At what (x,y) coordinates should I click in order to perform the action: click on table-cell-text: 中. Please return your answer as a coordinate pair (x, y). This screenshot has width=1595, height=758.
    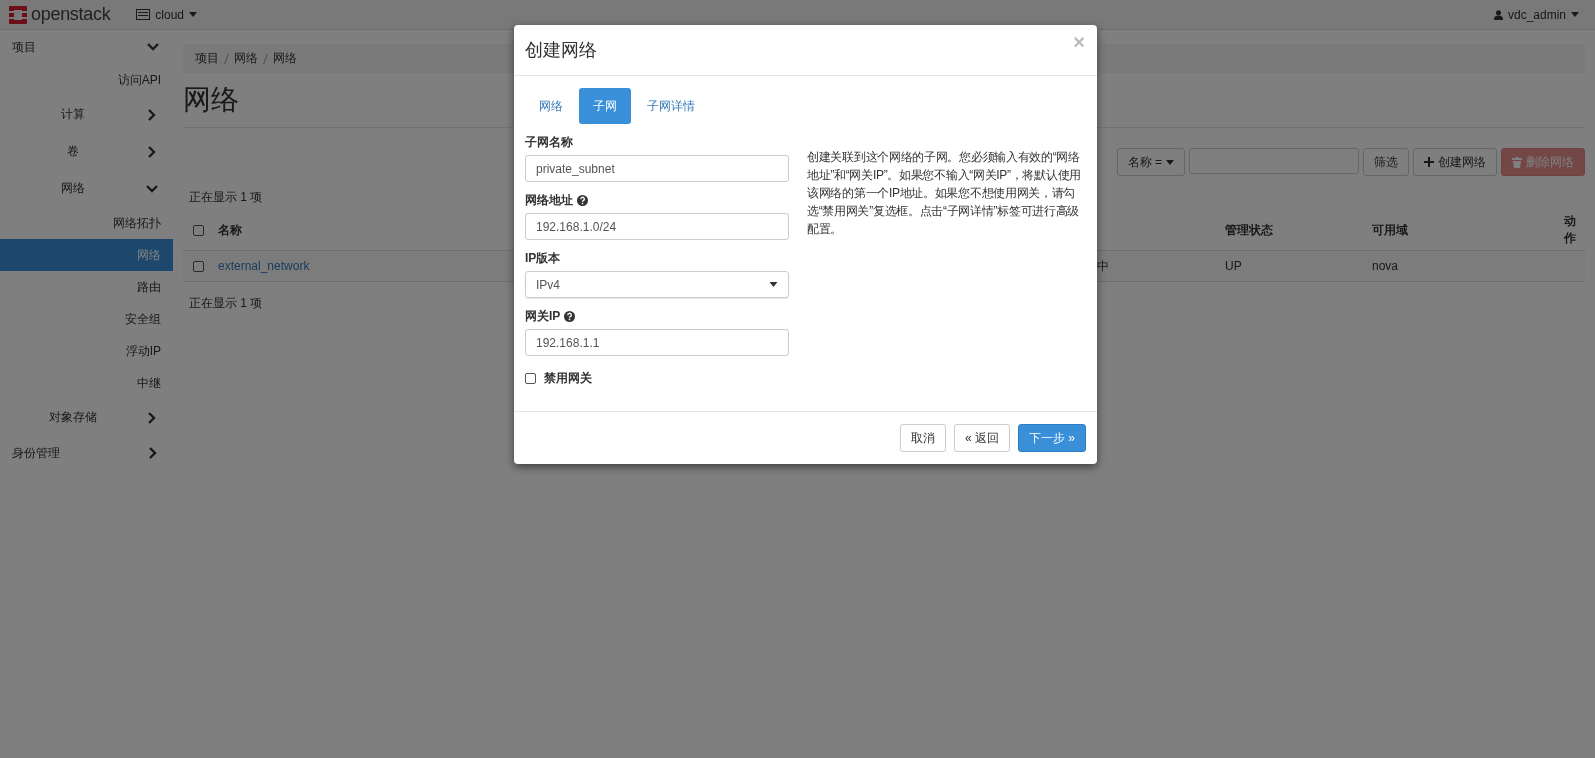
    Looking at the image, I should click on (1103, 266).